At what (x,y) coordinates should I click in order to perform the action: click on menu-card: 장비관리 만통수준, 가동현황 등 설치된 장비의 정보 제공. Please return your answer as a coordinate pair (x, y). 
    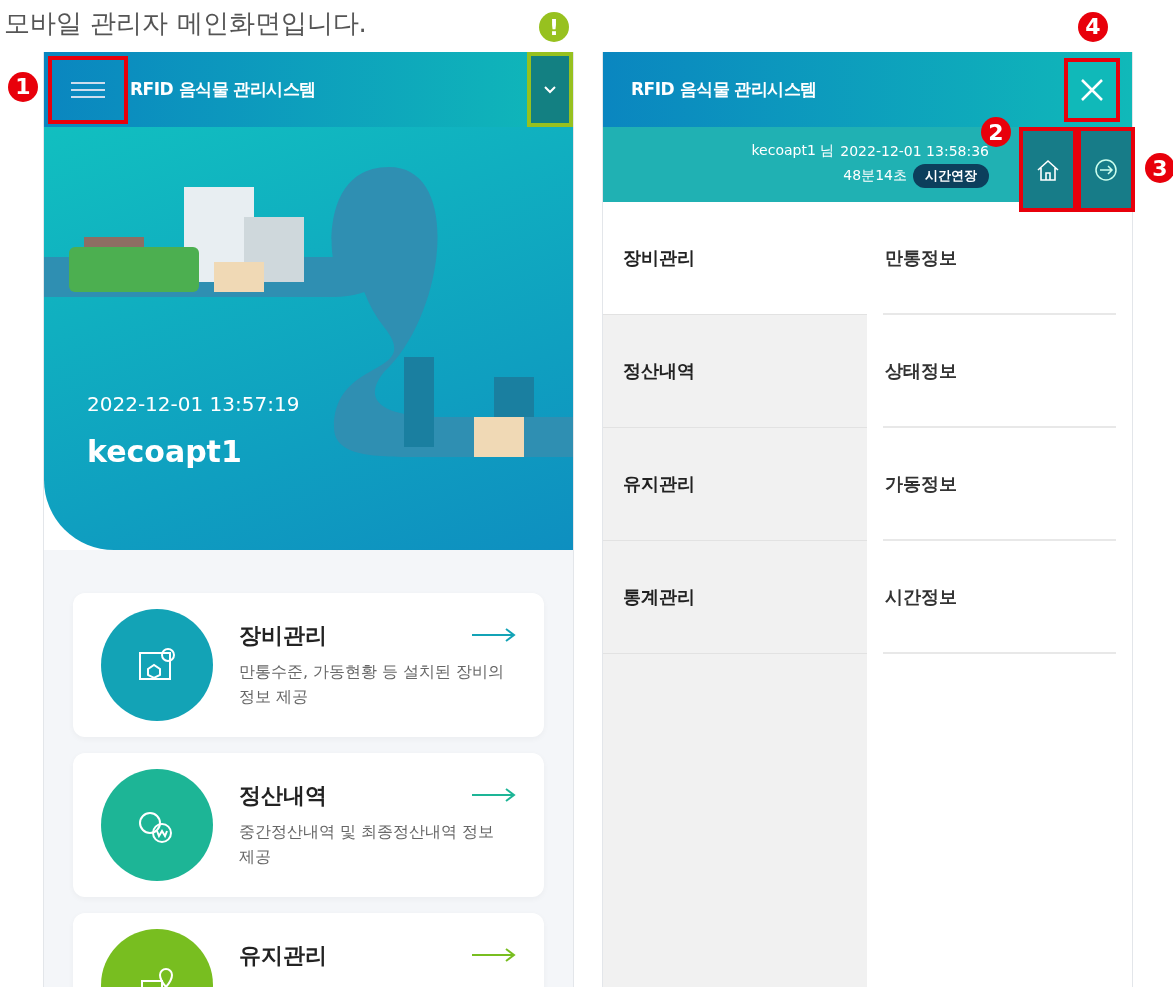
    Looking at the image, I should click on (308, 665).